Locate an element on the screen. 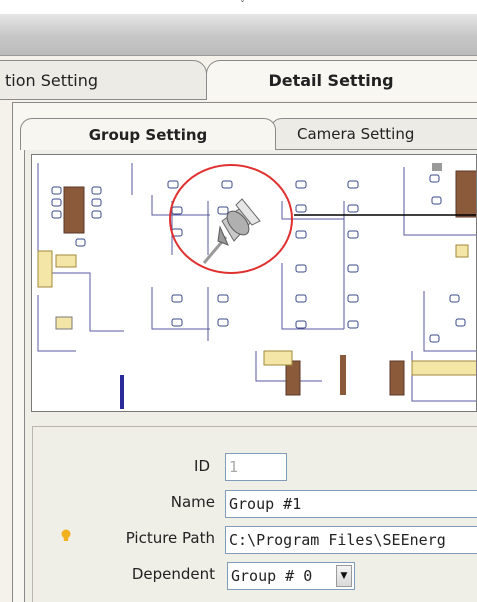 The height and width of the screenshot is (602, 477). picture-path-label: Picture Path is located at coordinates (170, 538).